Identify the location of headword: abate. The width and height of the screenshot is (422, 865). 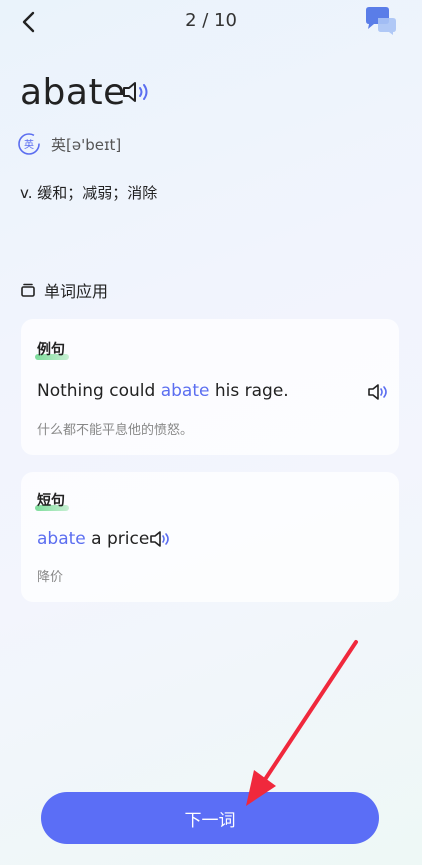
(73, 92).